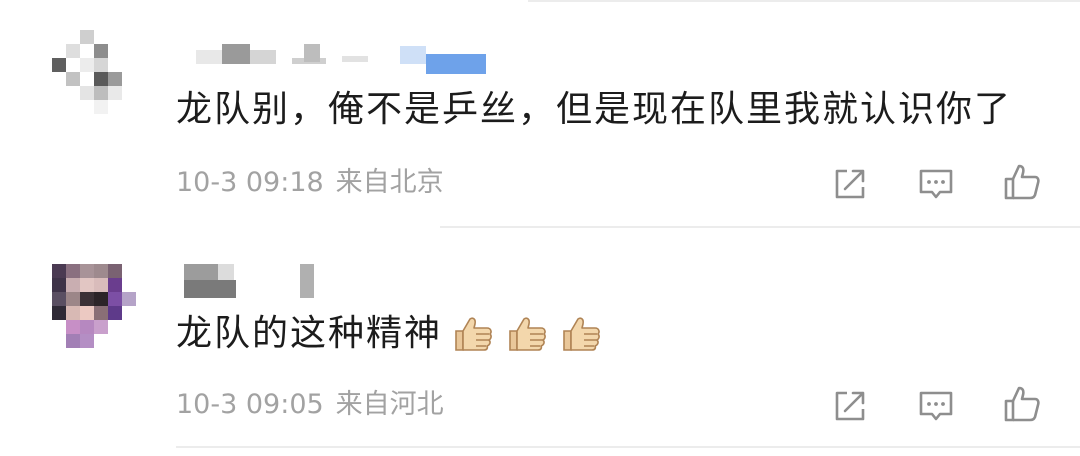 This screenshot has width=1080, height=456. Describe the element at coordinates (309, 333) in the screenshot. I see `comment-text-content: 龙队的这种精神` at that location.